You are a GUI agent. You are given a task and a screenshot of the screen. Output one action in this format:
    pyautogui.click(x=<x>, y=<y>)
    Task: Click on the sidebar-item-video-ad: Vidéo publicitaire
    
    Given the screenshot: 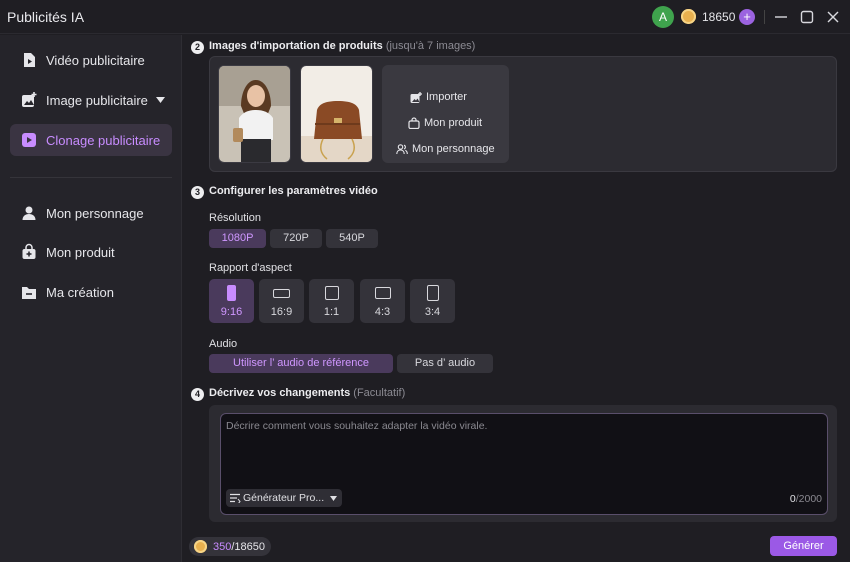 What is the action you would take?
    pyautogui.click(x=91, y=60)
    